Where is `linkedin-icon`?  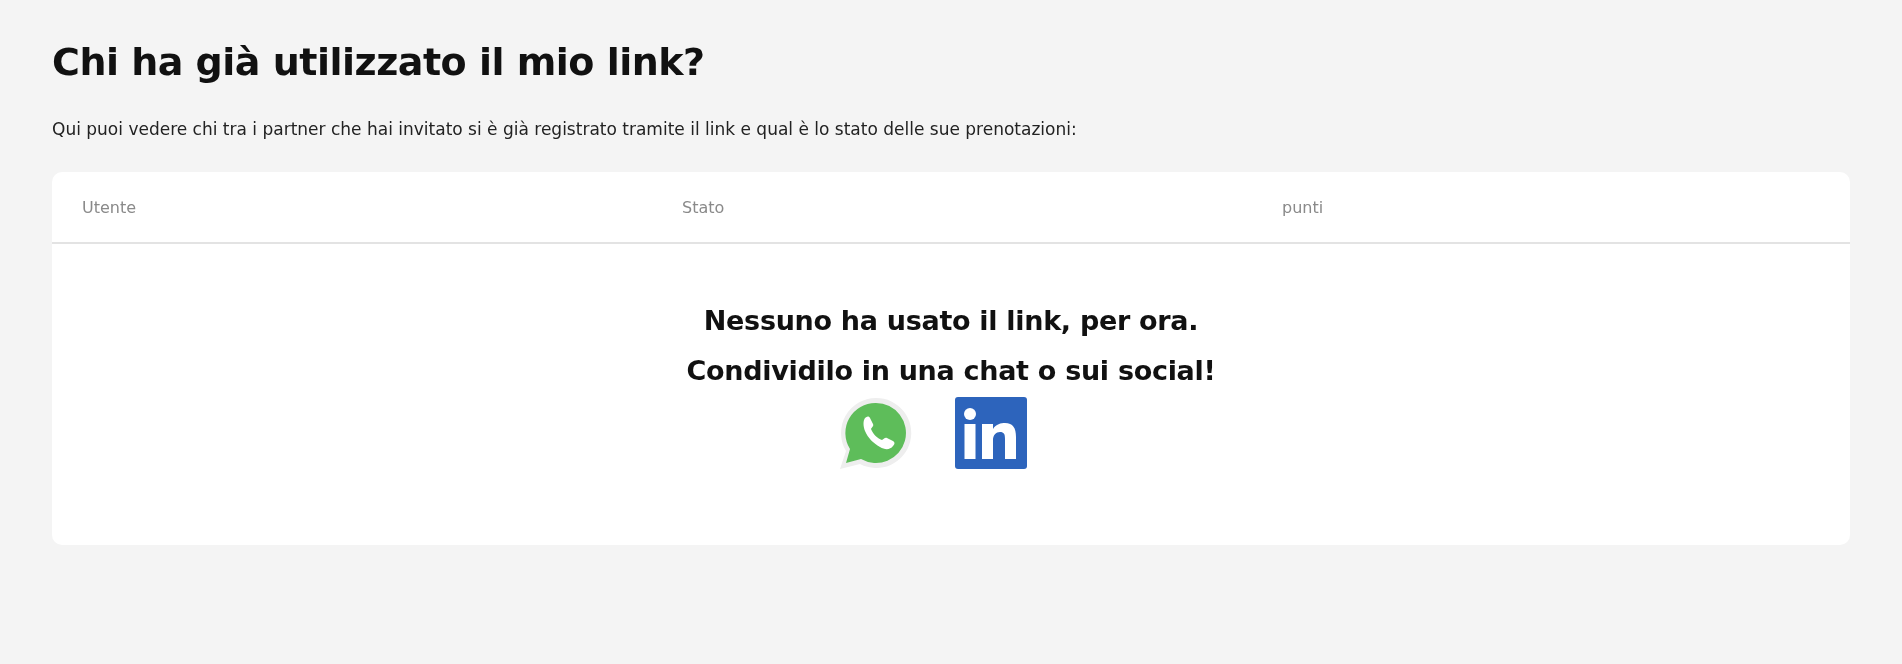
linkedin-icon is located at coordinates (991, 433).